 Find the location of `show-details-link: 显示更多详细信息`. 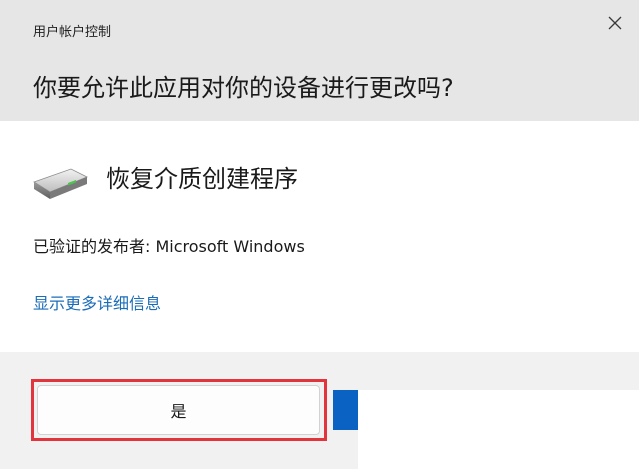

show-details-link: 显示更多详细信息 is located at coordinates (97, 304).